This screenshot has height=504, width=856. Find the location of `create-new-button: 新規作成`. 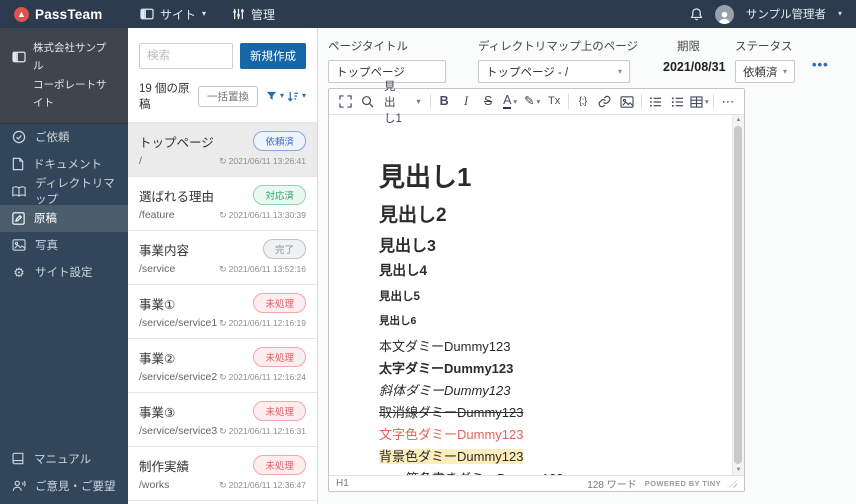

create-new-button: 新規作成 is located at coordinates (273, 56).